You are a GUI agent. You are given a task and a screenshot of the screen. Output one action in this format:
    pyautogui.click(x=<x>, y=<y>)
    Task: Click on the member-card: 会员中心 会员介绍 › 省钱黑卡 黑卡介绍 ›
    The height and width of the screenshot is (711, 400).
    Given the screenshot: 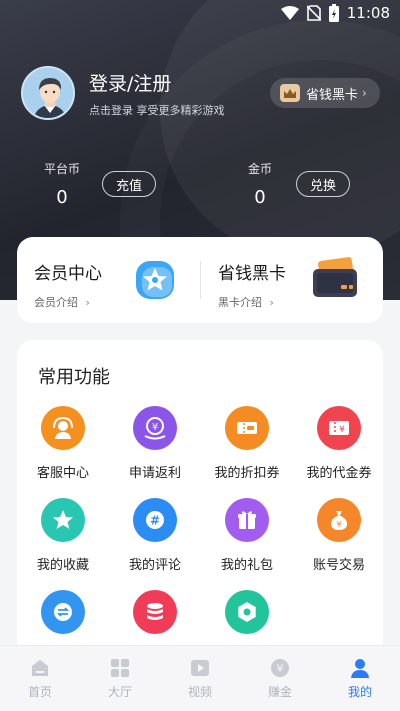 What is the action you would take?
    pyautogui.click(x=200, y=280)
    